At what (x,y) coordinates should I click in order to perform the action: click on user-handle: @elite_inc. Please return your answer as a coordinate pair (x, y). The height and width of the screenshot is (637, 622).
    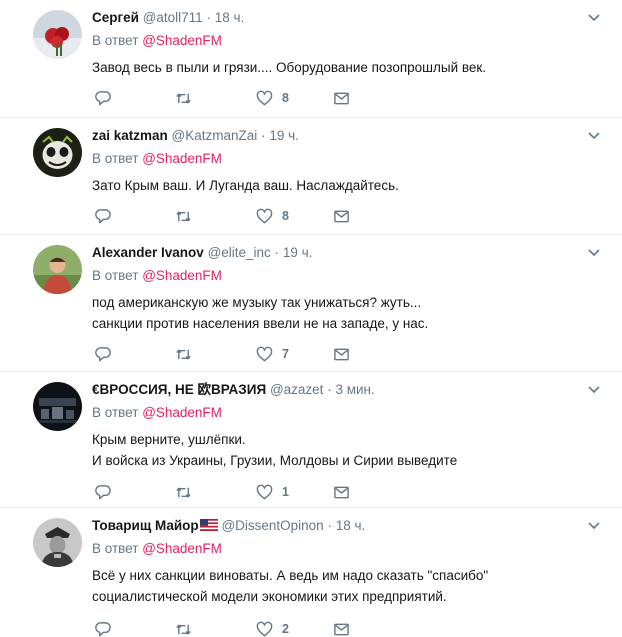
    Looking at the image, I should click on (239, 252).